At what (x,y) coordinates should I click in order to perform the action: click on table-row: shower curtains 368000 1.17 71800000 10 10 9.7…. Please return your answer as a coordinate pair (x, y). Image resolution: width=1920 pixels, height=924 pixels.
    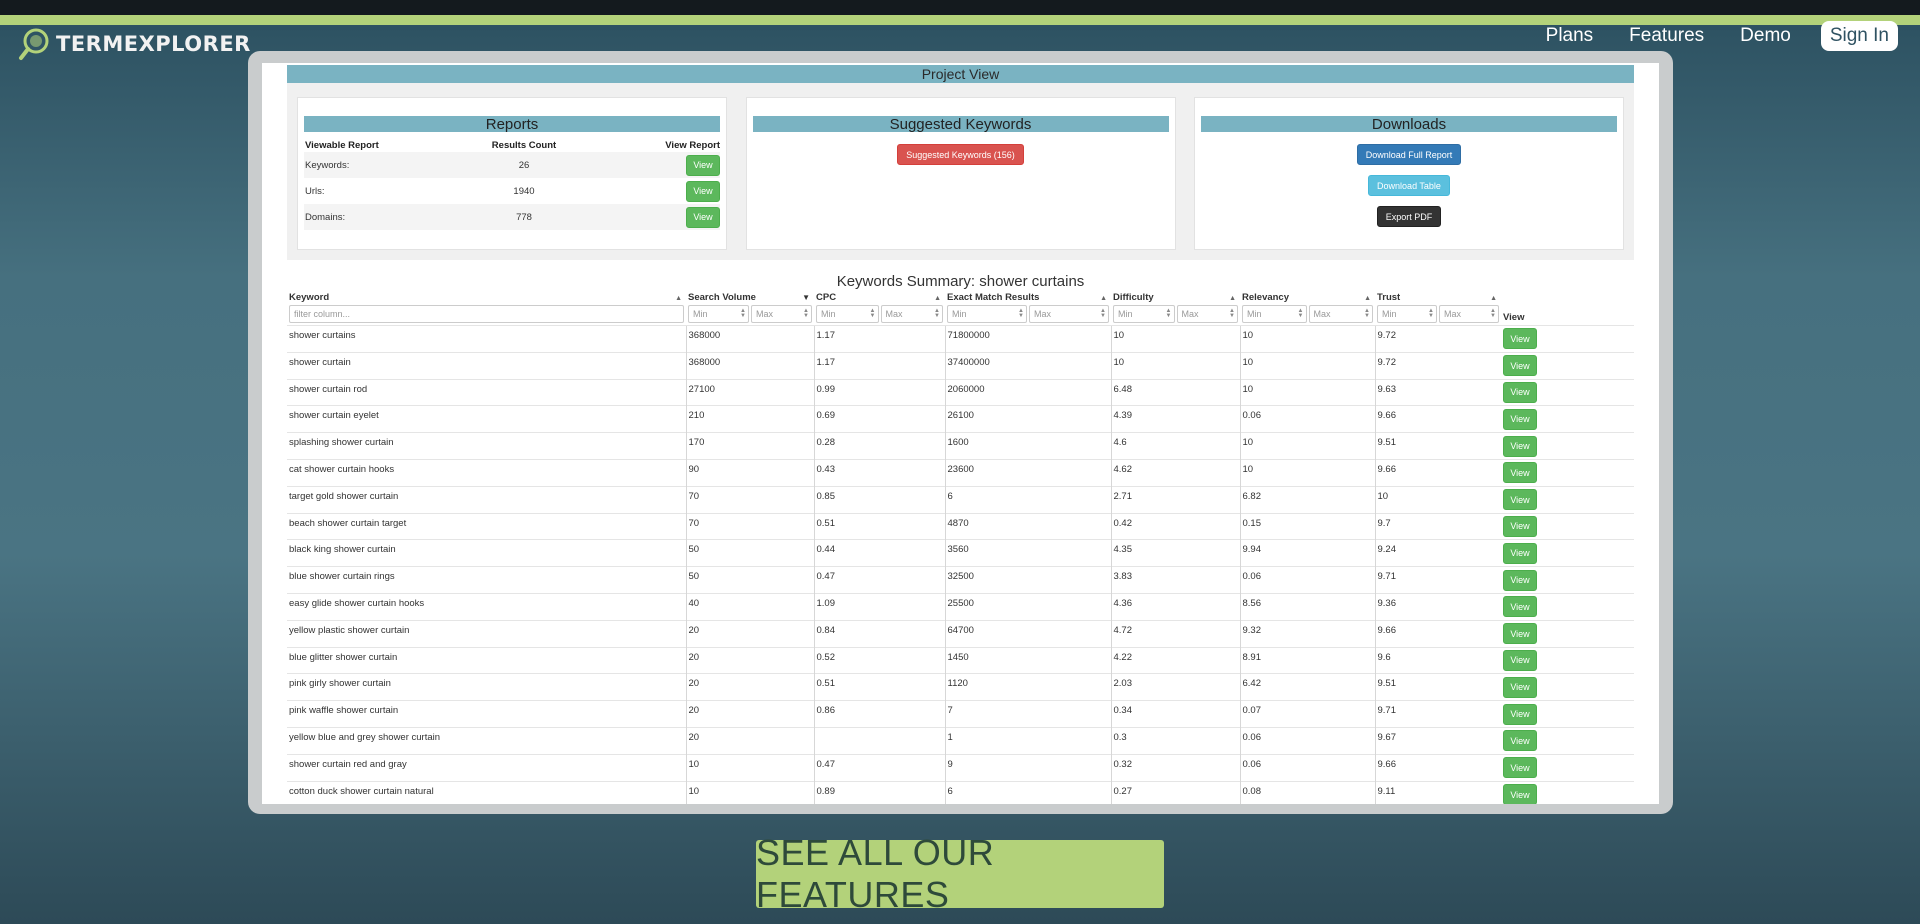
    Looking at the image, I should click on (960, 339).